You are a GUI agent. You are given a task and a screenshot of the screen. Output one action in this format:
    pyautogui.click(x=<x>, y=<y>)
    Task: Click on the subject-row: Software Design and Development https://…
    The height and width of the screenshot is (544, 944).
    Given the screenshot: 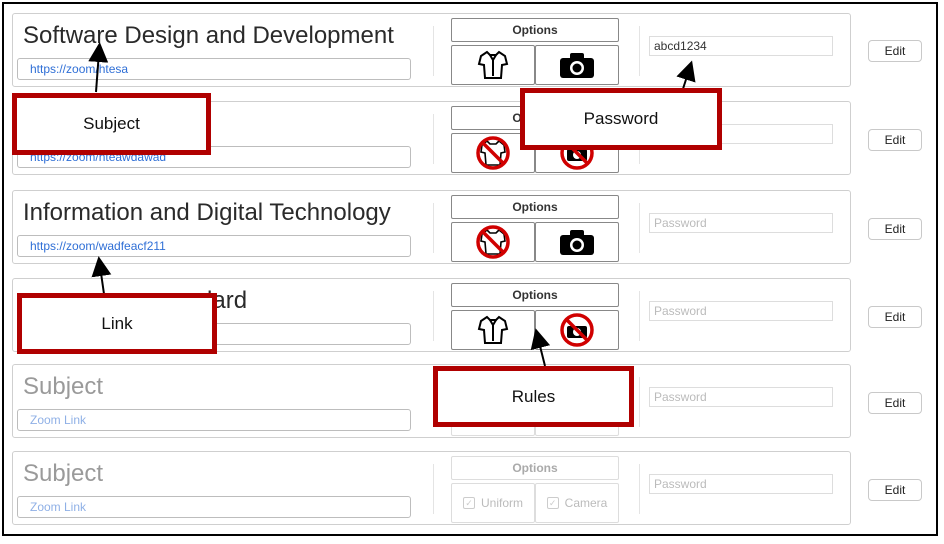 What is the action you would take?
    pyautogui.click(x=467, y=50)
    